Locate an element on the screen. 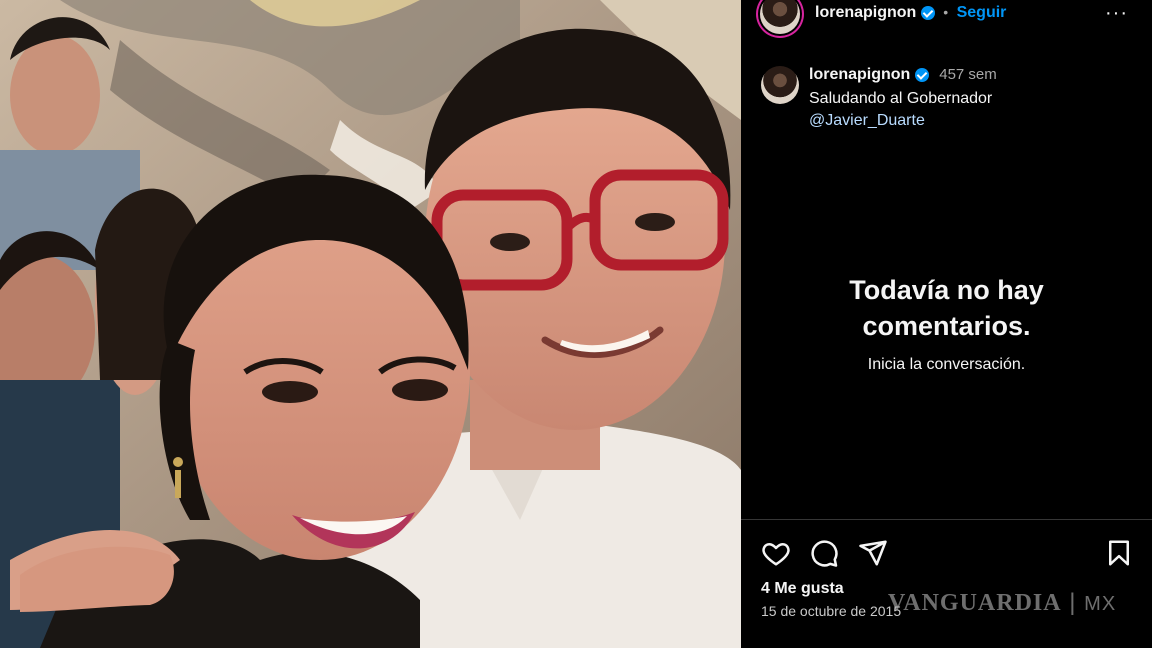 This screenshot has height=648, width=1152. likes-count: 4 Me gusta is located at coordinates (802, 589).